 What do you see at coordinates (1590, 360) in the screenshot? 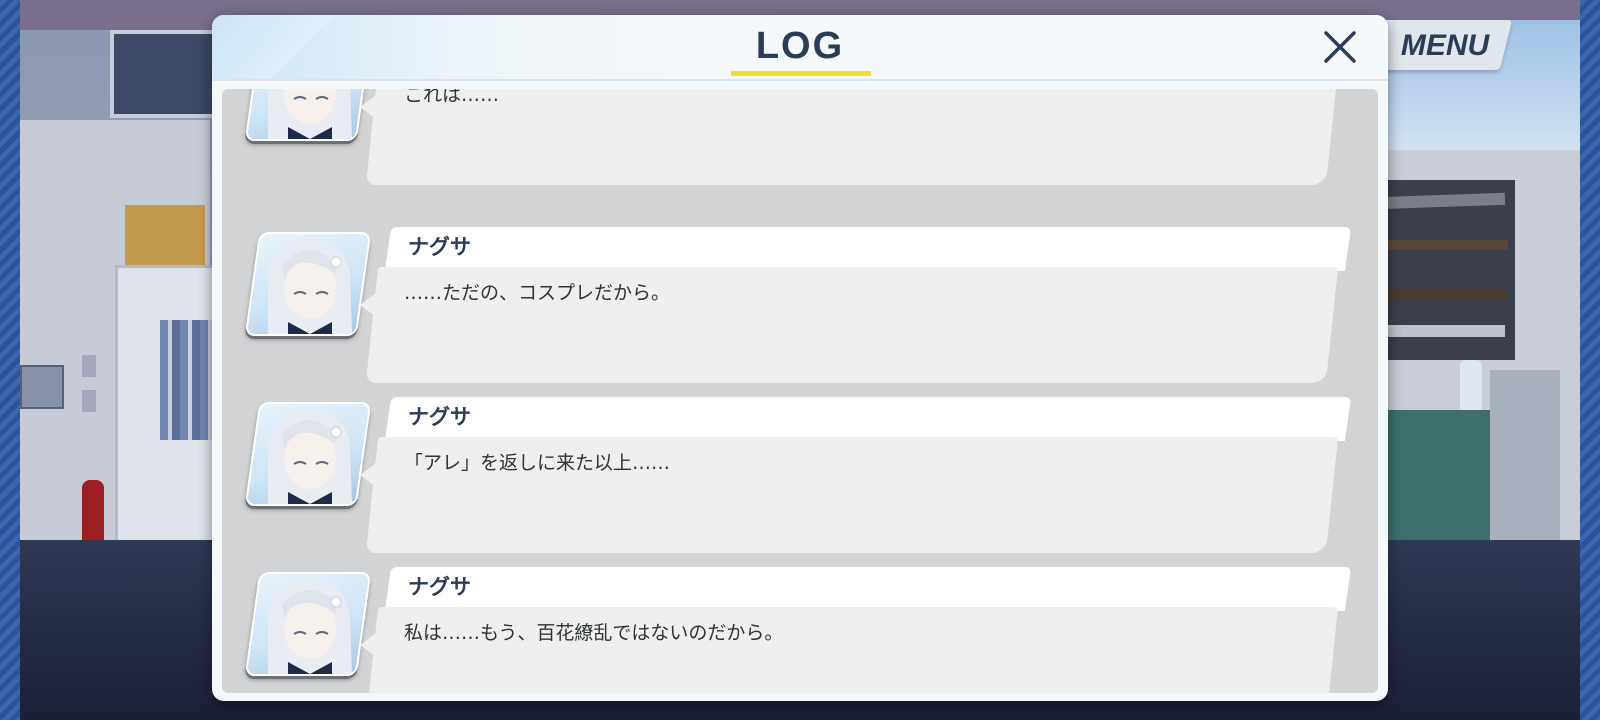
I see `right-frame-stripe` at bounding box center [1590, 360].